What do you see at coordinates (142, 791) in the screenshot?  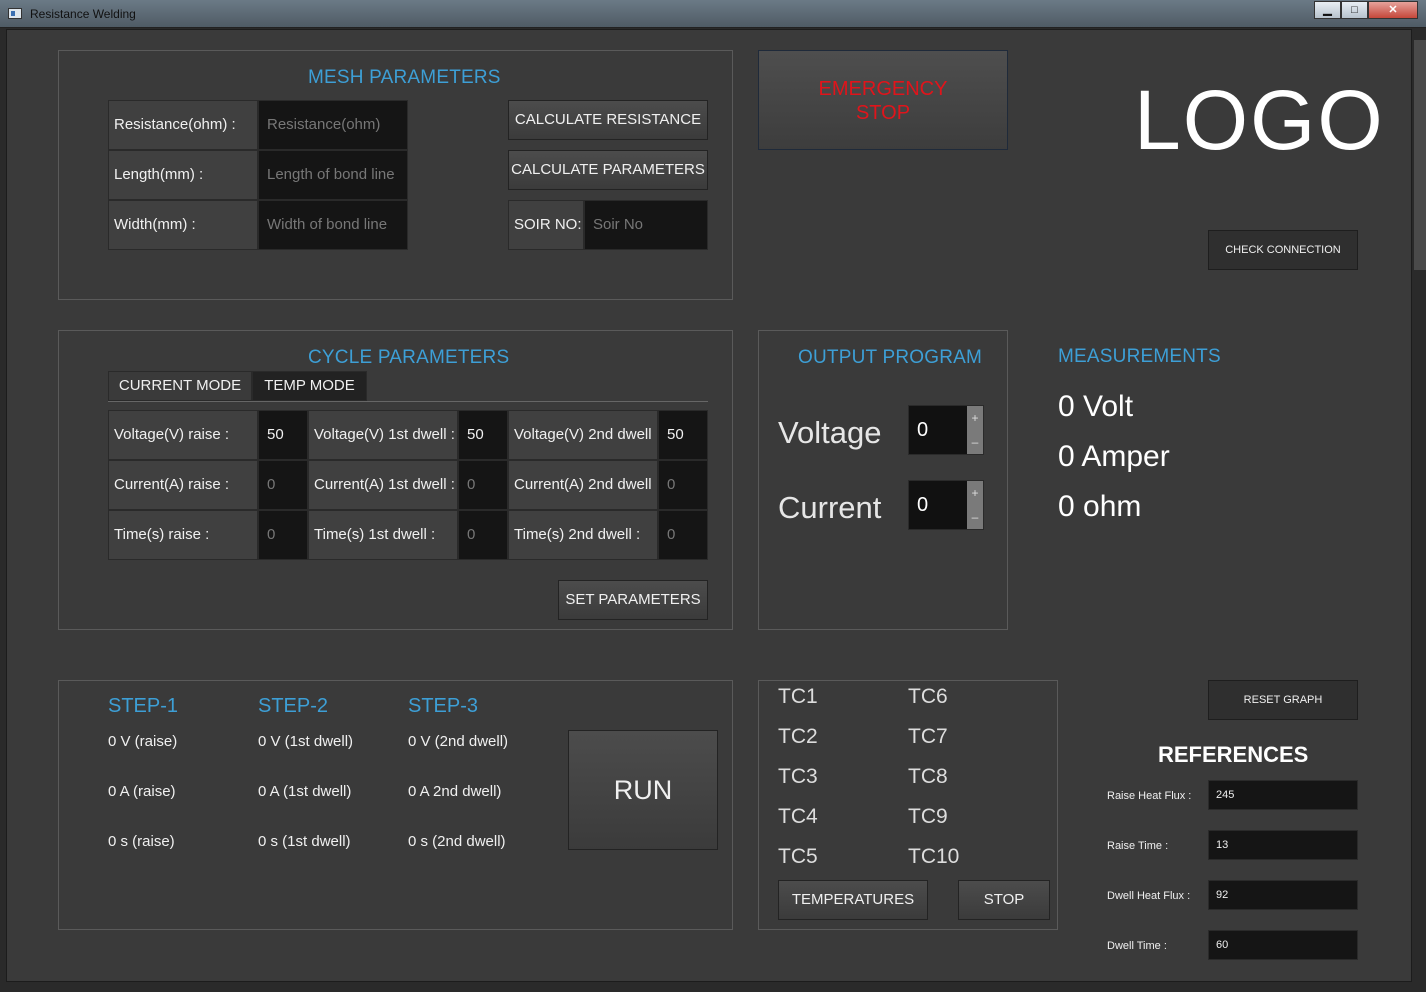 I see `step-1-current: 0 A (raise)` at bounding box center [142, 791].